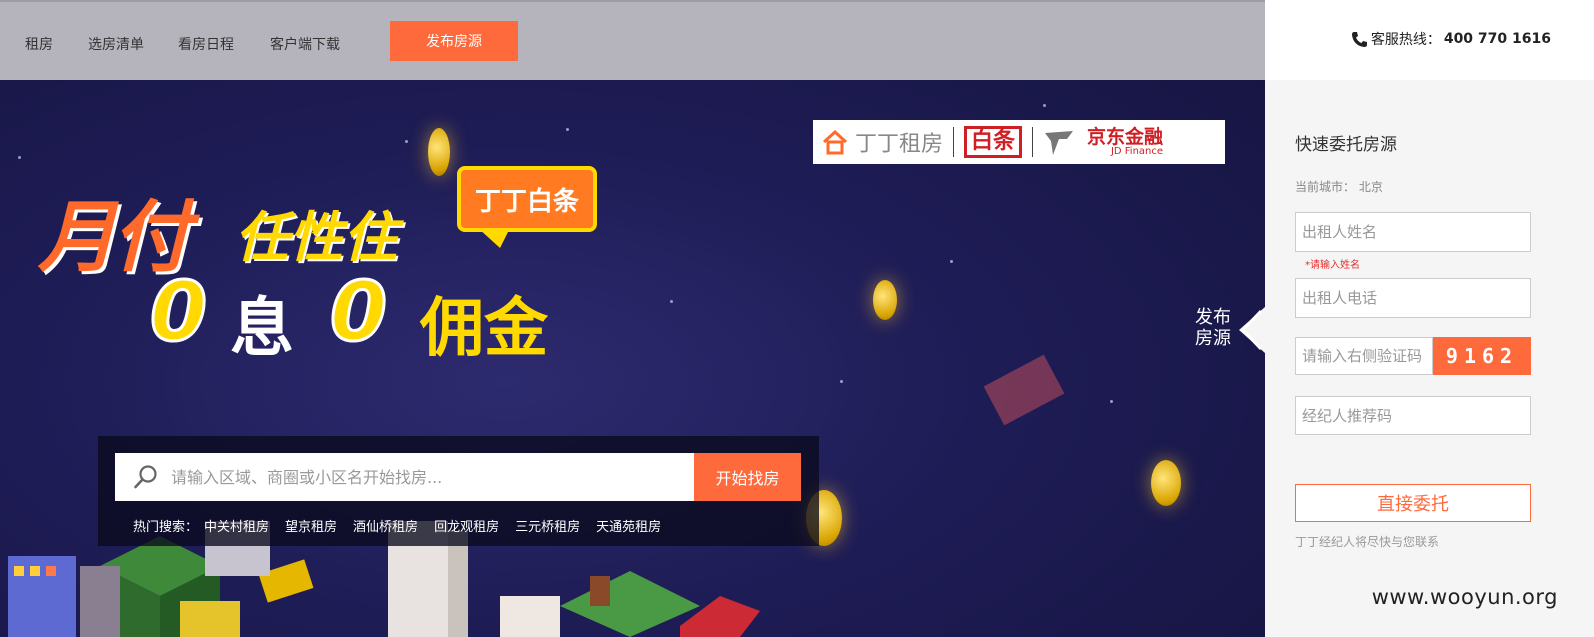 This screenshot has height=637, width=1594. What do you see at coordinates (1024, 390) in the screenshot?
I see `banknote-illustration` at bounding box center [1024, 390].